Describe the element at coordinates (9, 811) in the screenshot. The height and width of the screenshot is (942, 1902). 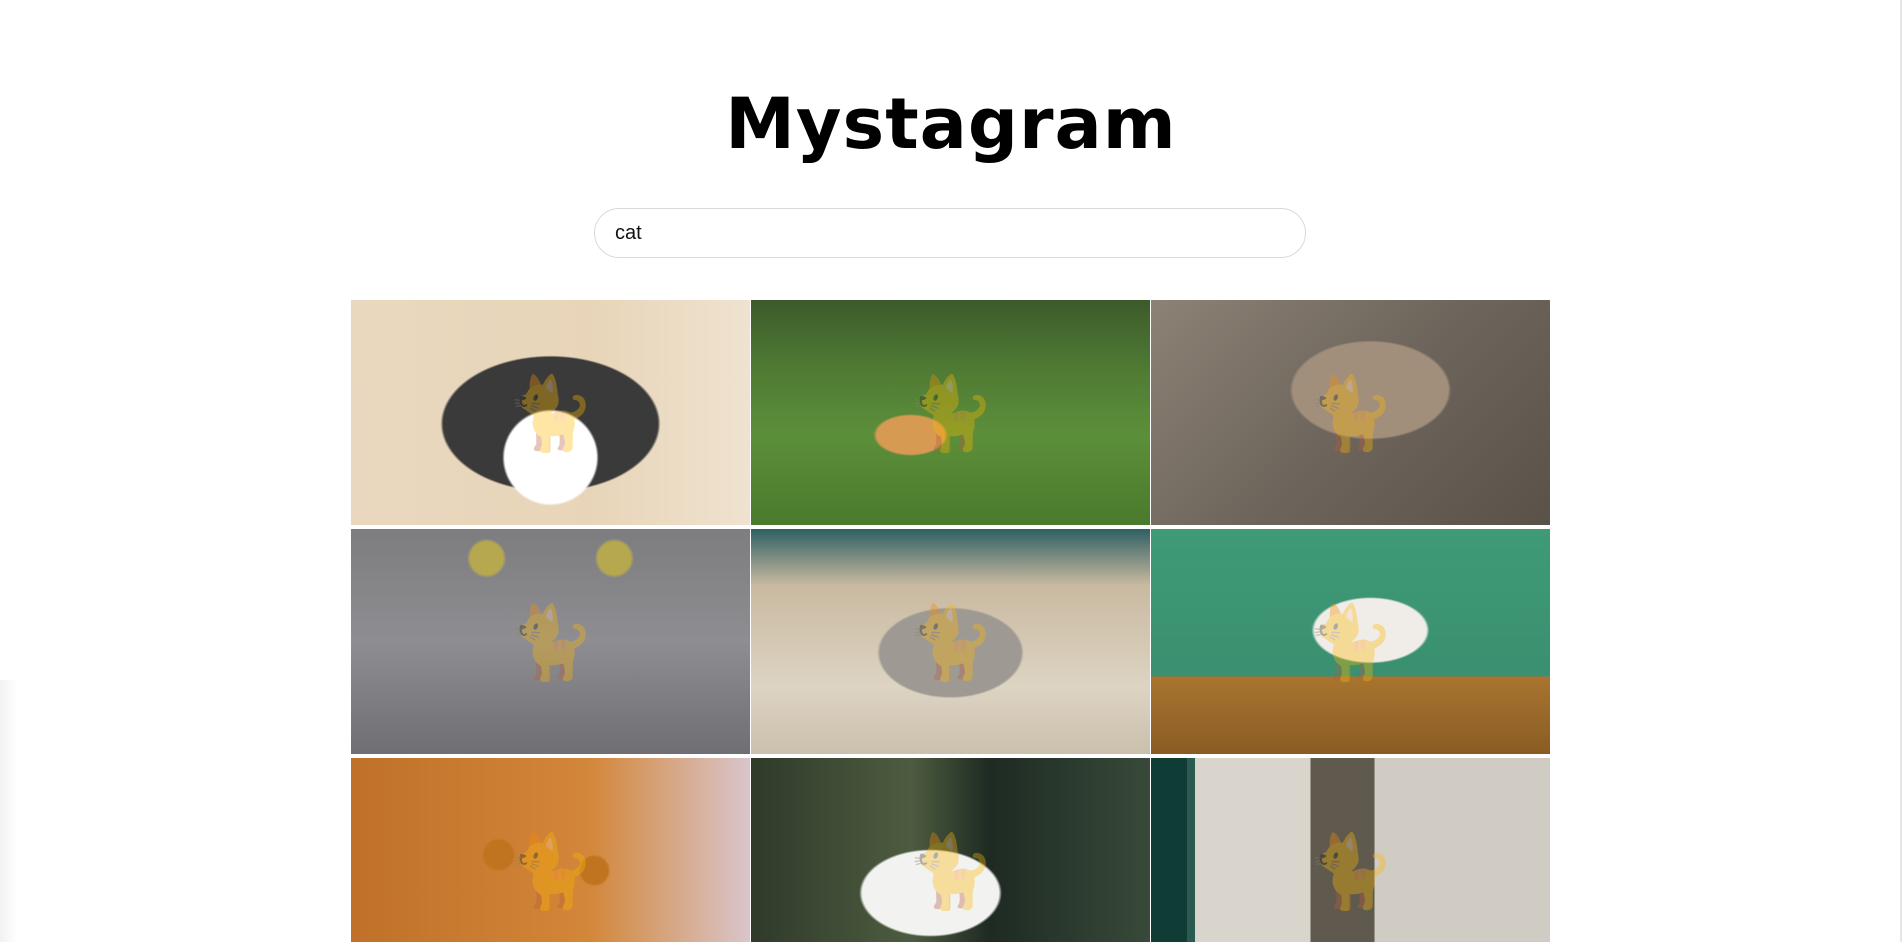
I see `edge-shadow` at that location.